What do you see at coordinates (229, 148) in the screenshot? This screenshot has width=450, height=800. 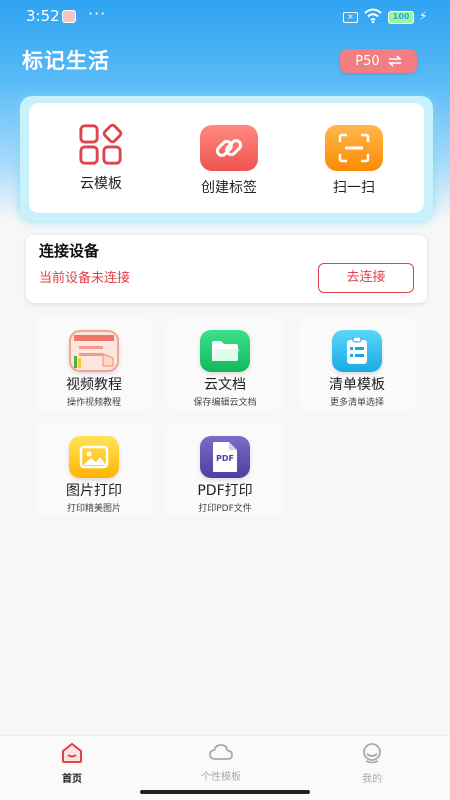 I see `link-icon` at bounding box center [229, 148].